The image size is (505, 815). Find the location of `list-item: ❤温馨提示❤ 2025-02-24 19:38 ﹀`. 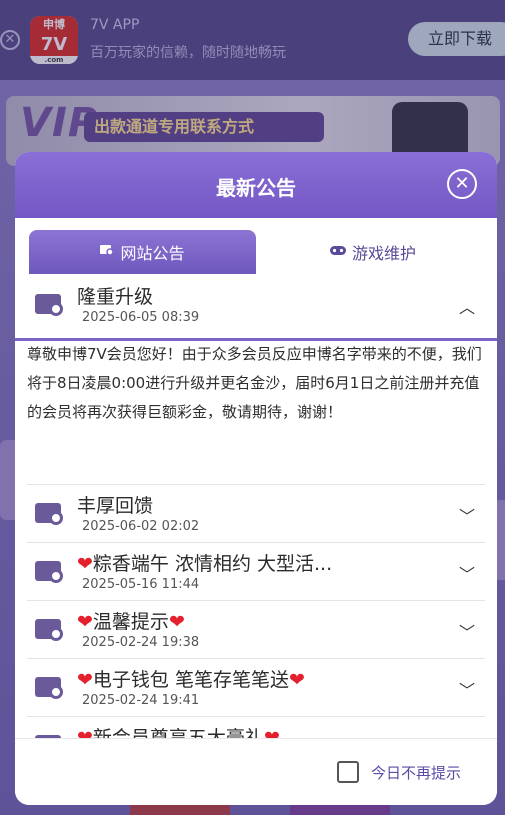

list-item: ❤温馨提示❤ 2025-02-24 19:38 ﹀ is located at coordinates (256, 630).